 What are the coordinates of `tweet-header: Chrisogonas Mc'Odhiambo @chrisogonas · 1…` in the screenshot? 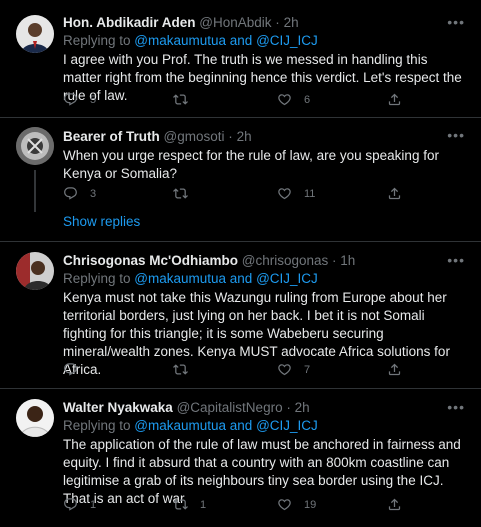 It's located at (266, 261).